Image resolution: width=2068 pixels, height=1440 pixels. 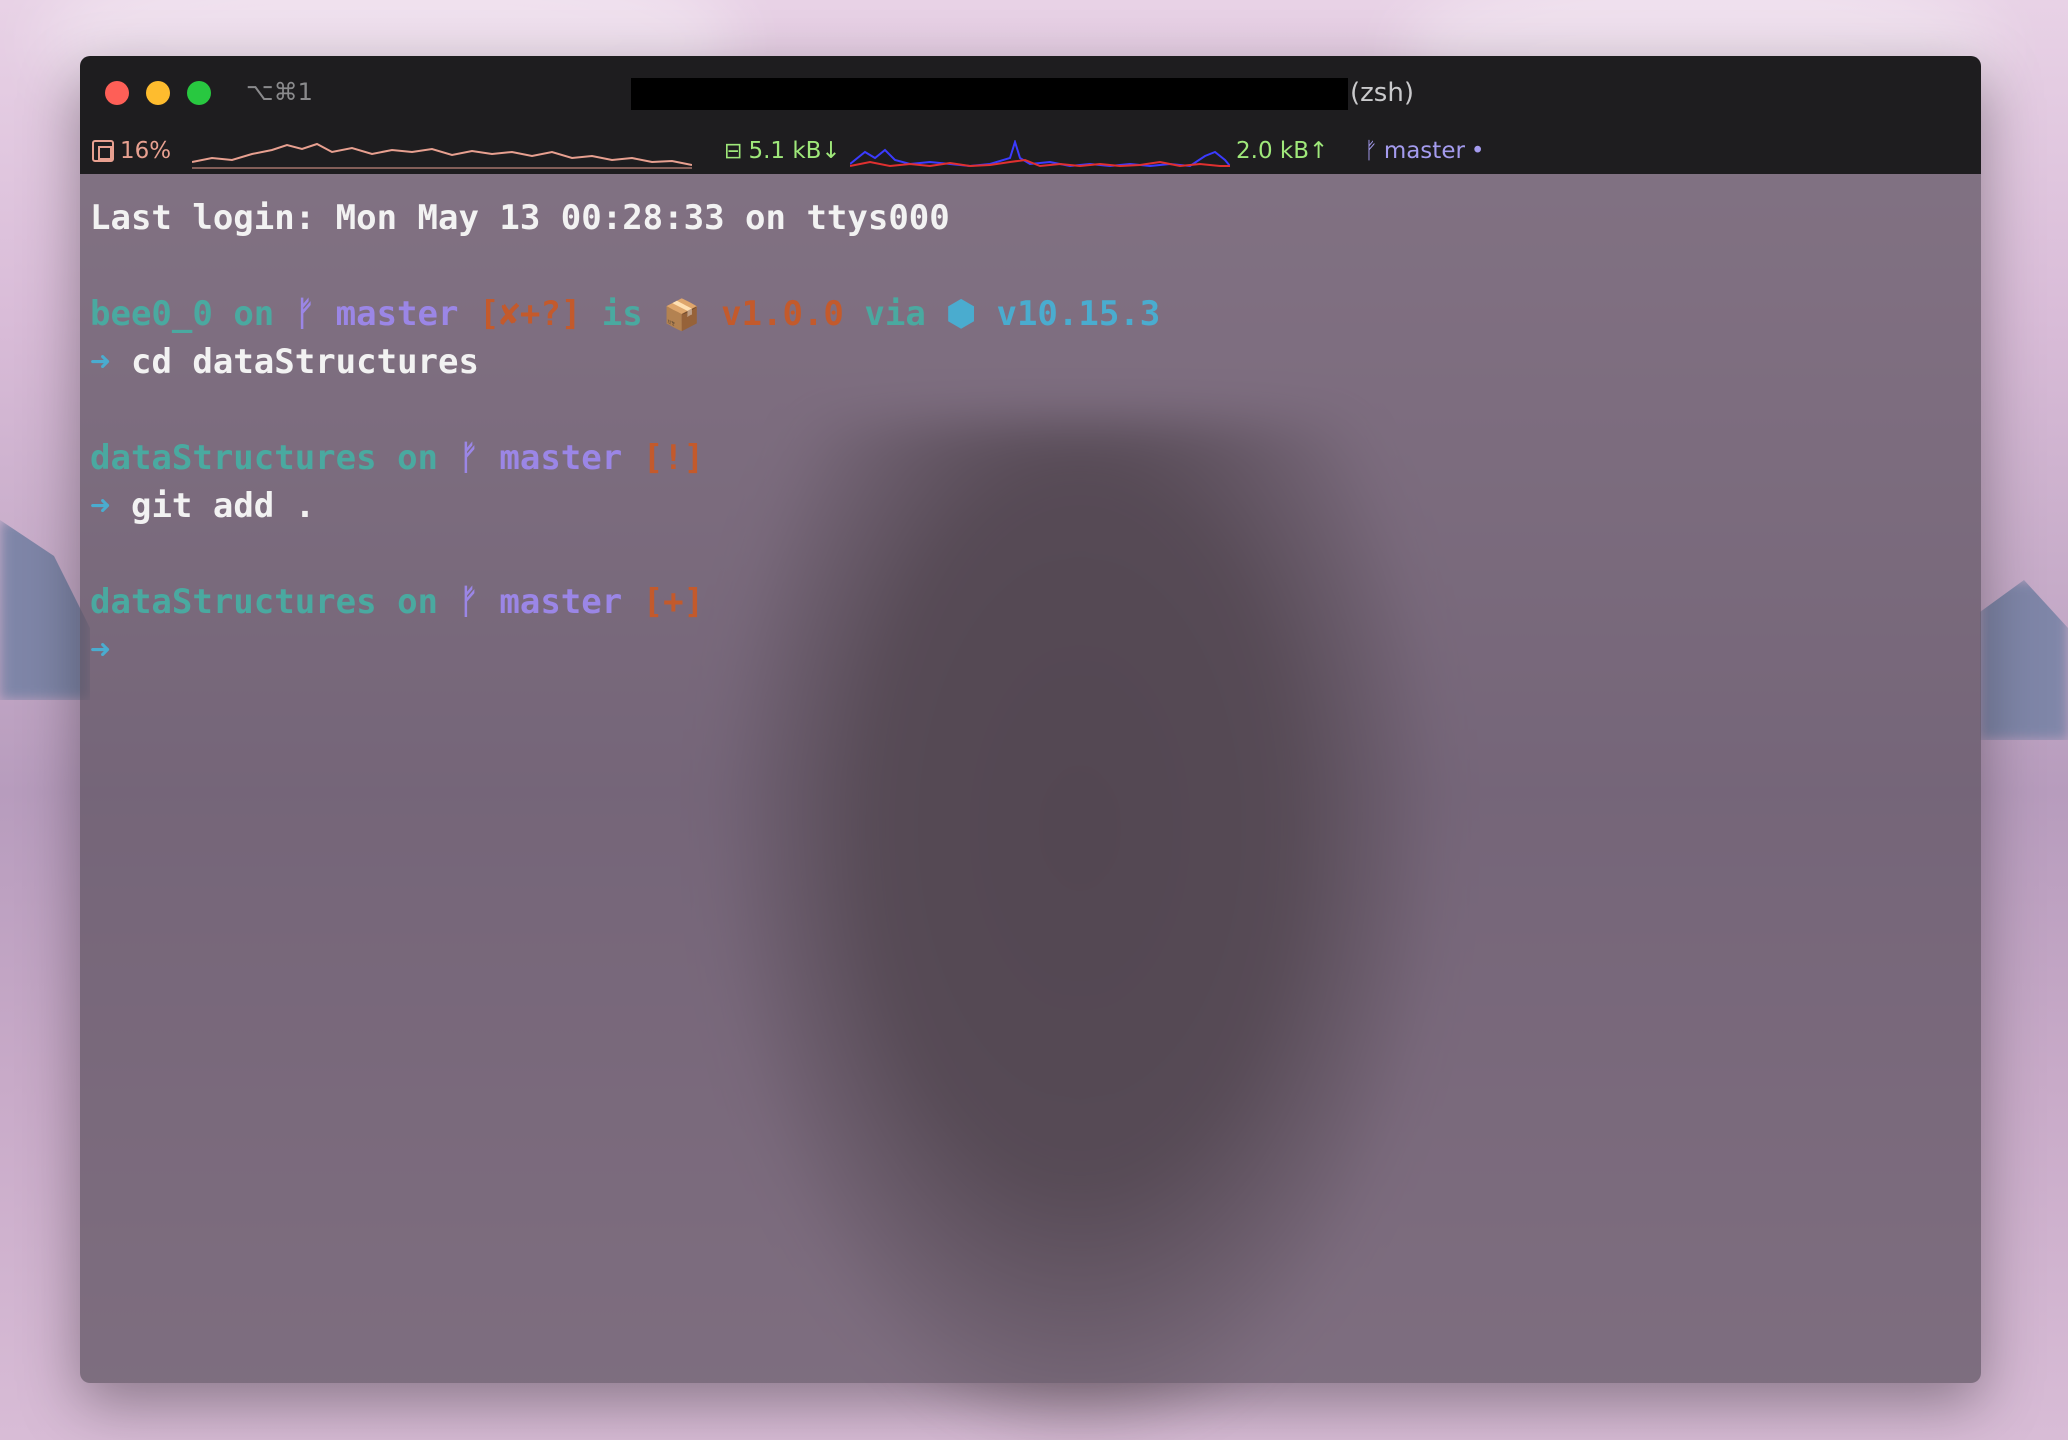 I want to click on status-bar: 16% ⊟ 5.1 kB↓ 2.0 kB↑ ᚠ master •, so click(x=1030, y=154).